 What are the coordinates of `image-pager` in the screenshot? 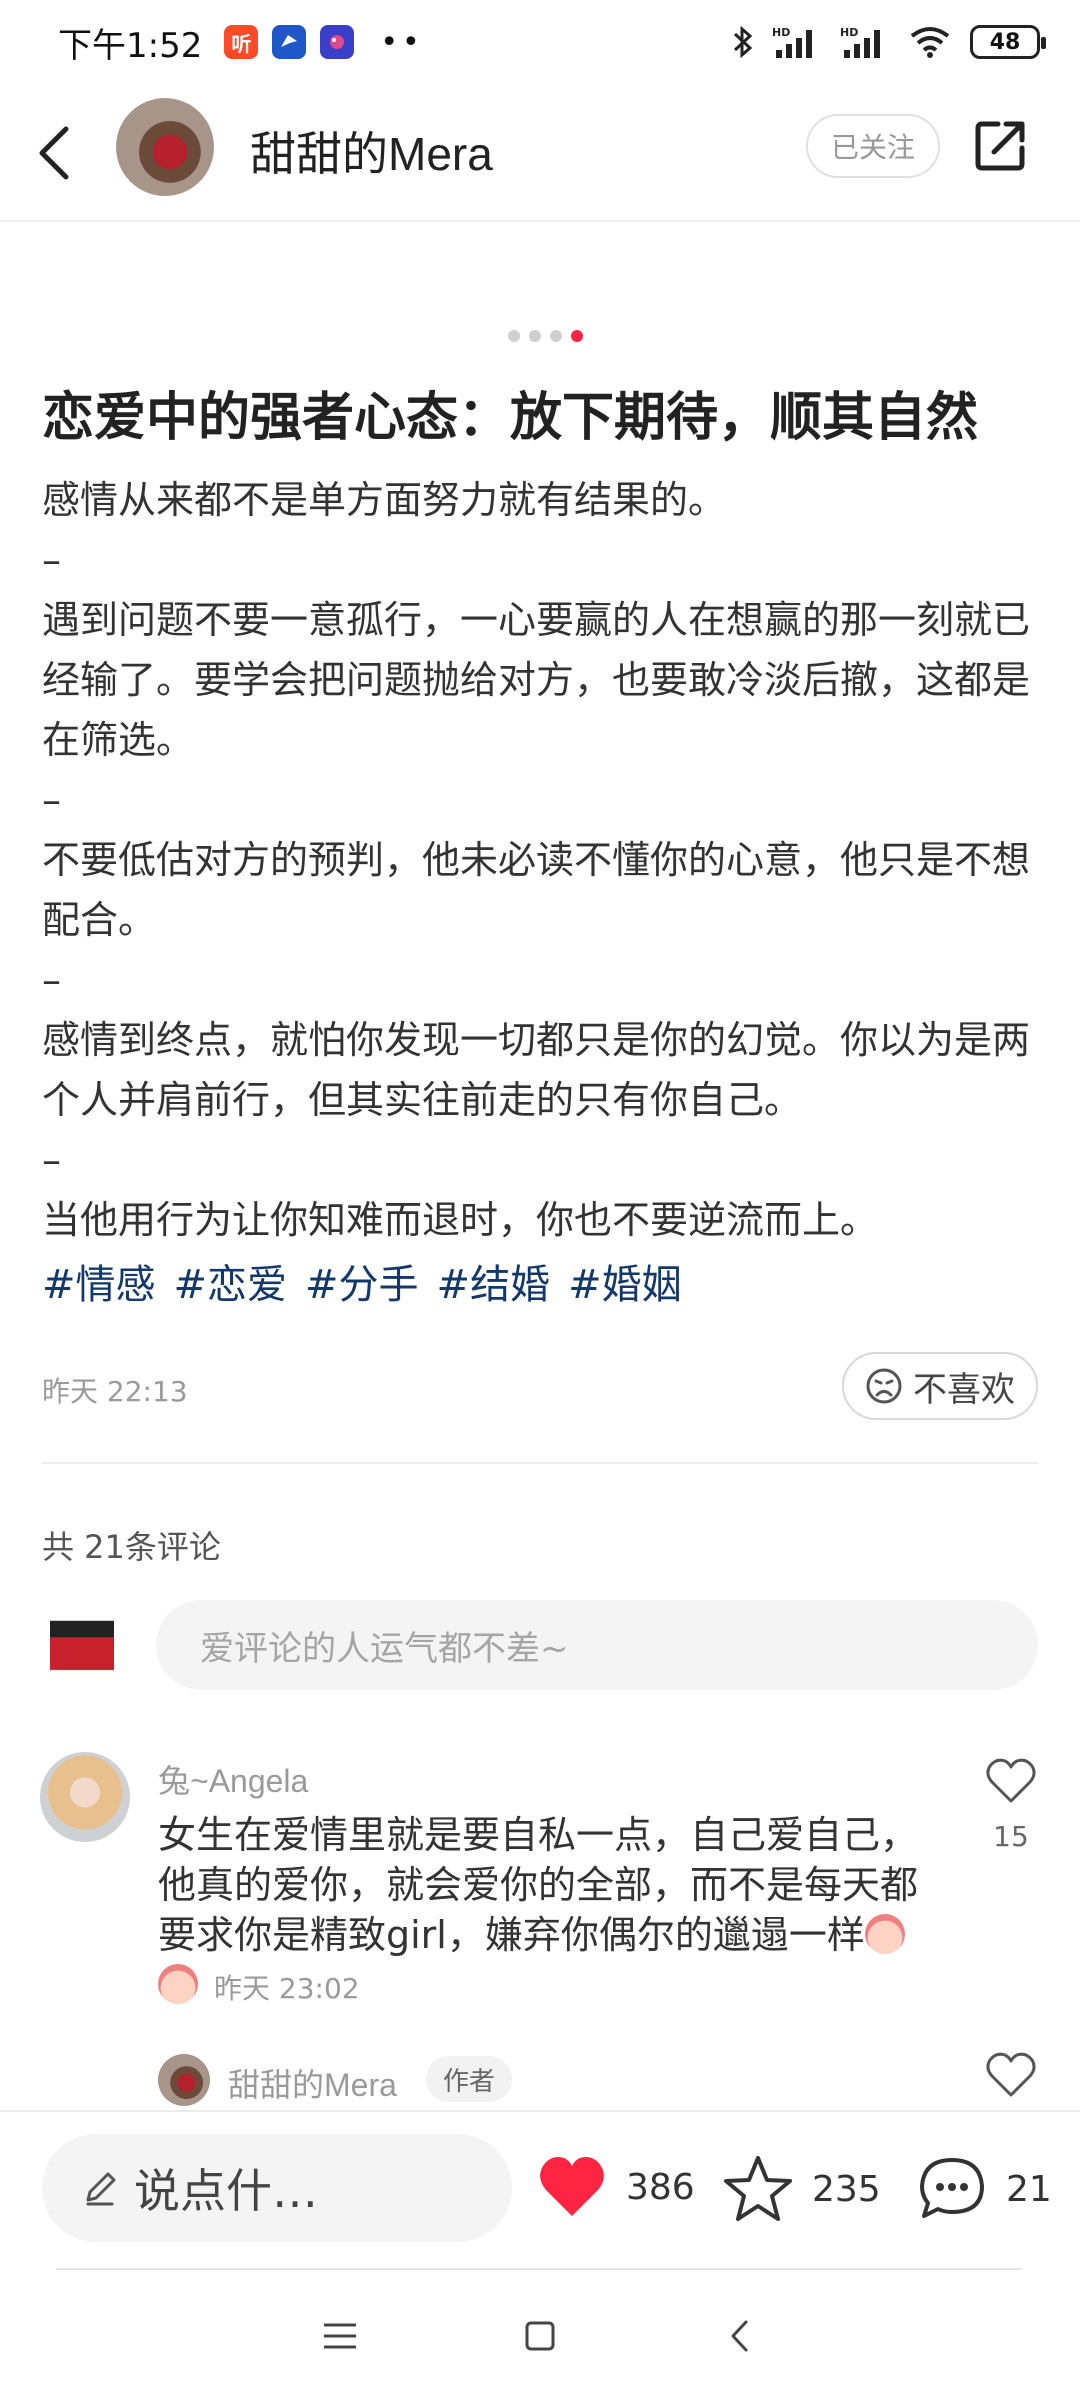 It's located at (540, 336).